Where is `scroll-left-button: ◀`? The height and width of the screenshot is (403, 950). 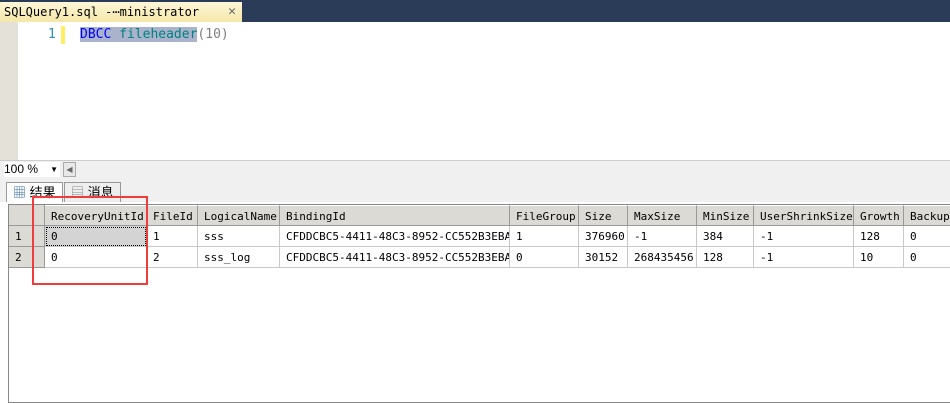 scroll-left-button: ◀ is located at coordinates (69, 169).